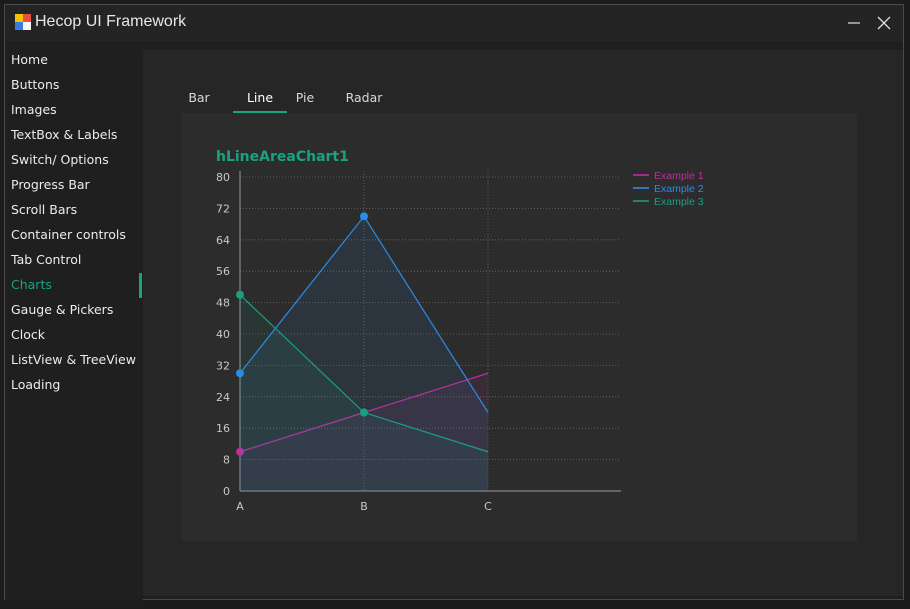 This screenshot has height=609, width=910. Describe the element at coordinates (35, 85) in the screenshot. I see `sidebar-item-buttons: Buttons` at that location.